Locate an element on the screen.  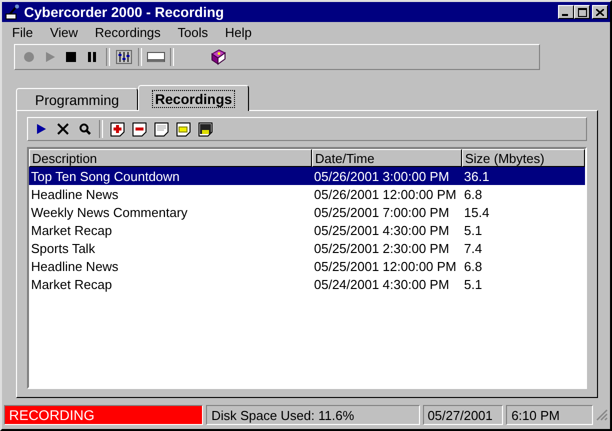
table-cell-text: Top Ten Song Countdown is located at coordinates (105, 176).